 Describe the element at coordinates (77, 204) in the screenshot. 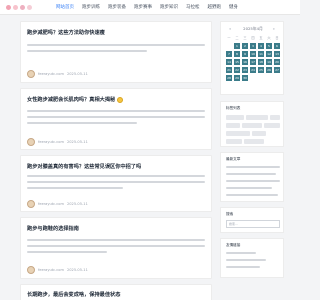

I see `post-date: 2025-05-11` at that location.